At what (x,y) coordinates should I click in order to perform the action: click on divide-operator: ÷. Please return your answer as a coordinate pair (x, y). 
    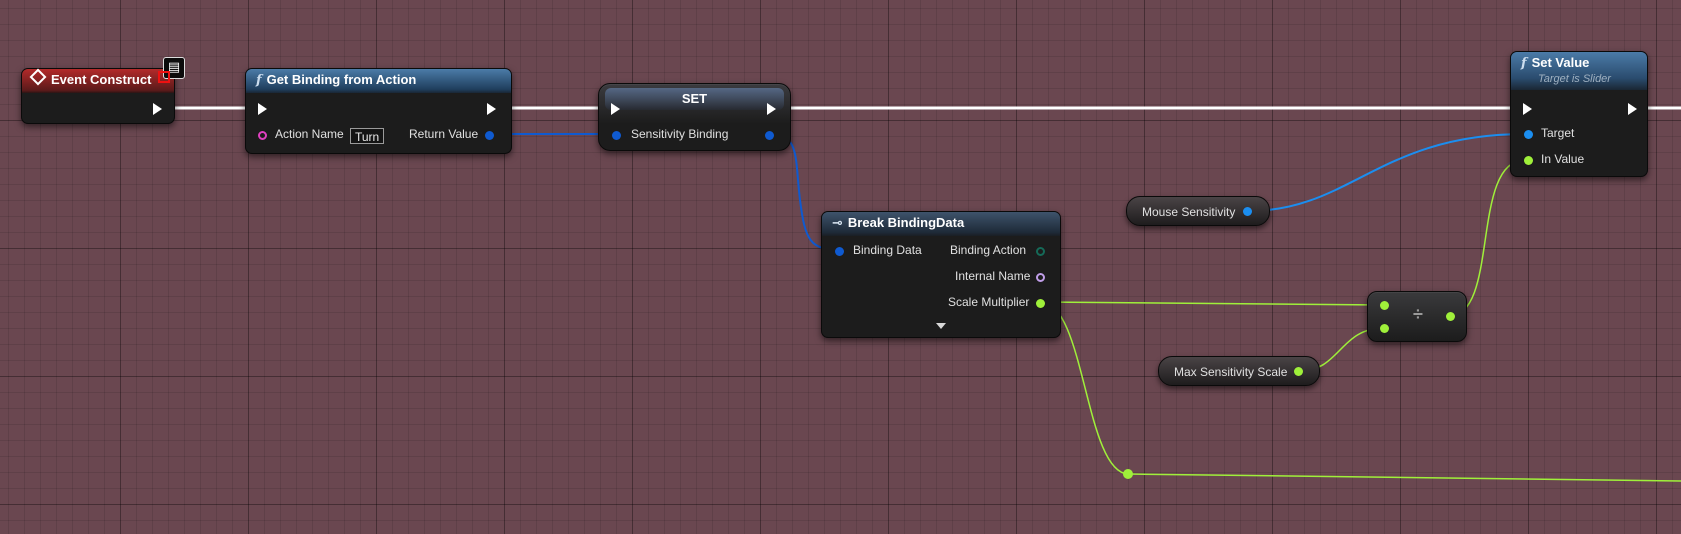
    Looking at the image, I should click on (1418, 314).